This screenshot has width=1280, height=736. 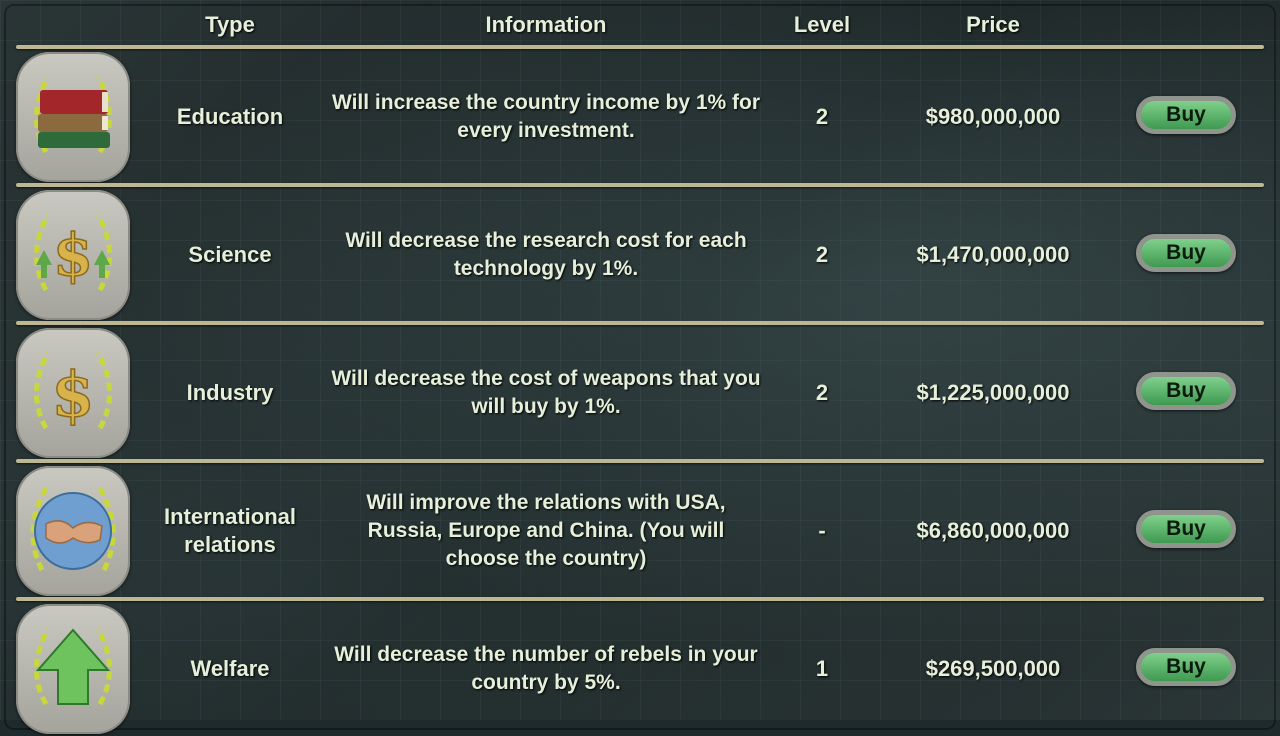 What do you see at coordinates (993, 254) in the screenshot?
I see `price-value: $1,470,000,000` at bounding box center [993, 254].